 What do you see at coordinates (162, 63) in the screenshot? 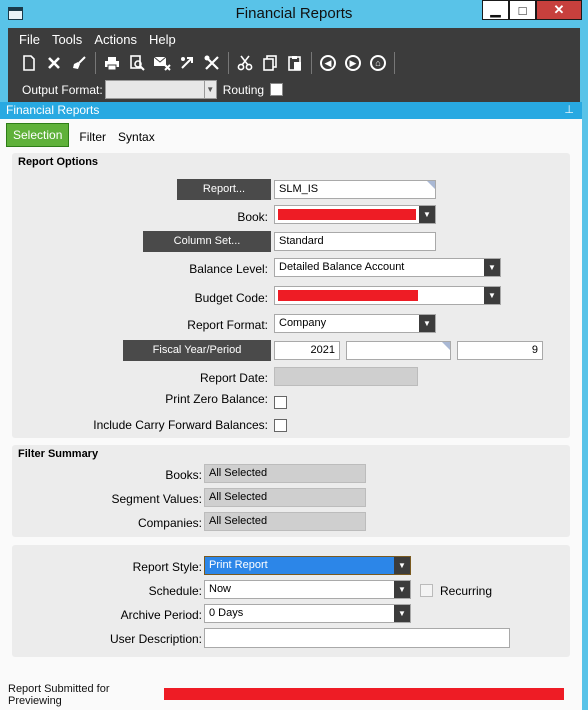
I see `email-icon` at bounding box center [162, 63].